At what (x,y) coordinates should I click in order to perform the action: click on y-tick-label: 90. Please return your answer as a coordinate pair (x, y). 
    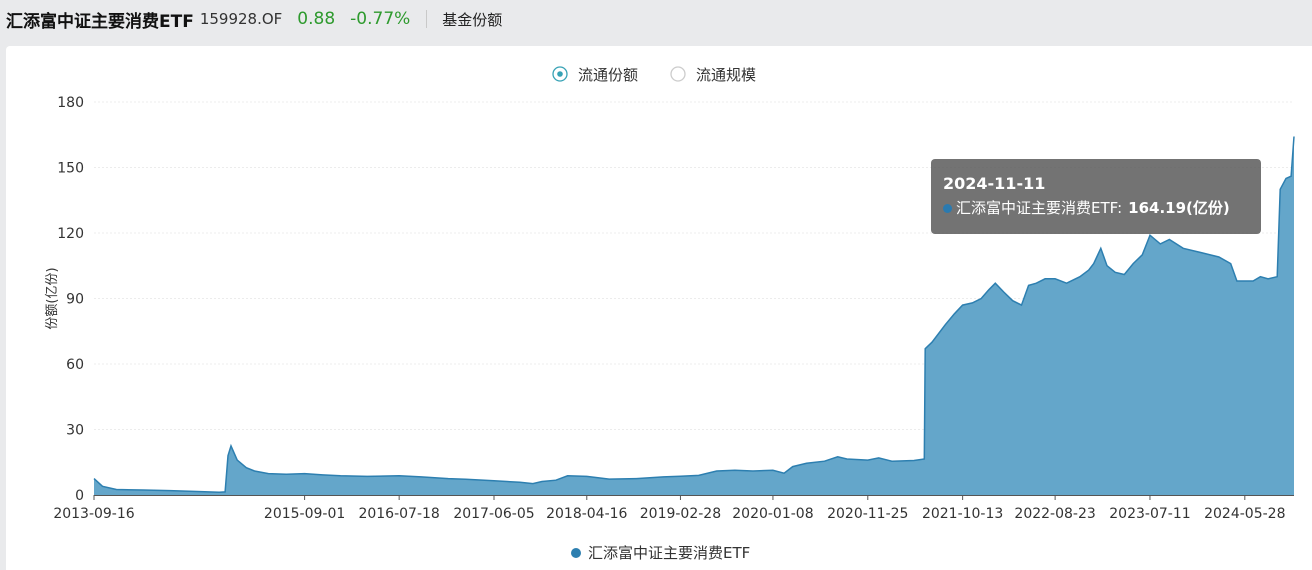
    Looking at the image, I should click on (75, 300).